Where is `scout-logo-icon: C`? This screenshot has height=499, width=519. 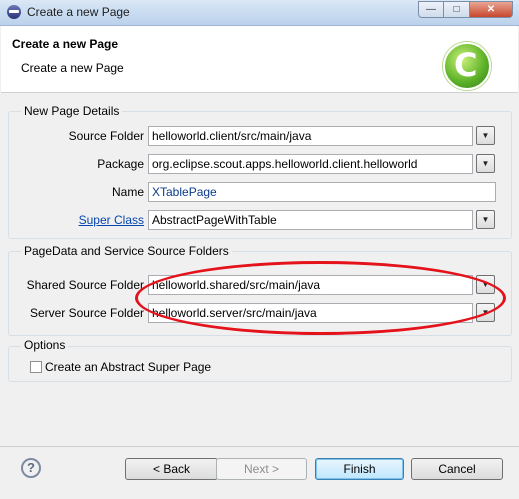
scout-logo-icon: C is located at coordinates (467, 66).